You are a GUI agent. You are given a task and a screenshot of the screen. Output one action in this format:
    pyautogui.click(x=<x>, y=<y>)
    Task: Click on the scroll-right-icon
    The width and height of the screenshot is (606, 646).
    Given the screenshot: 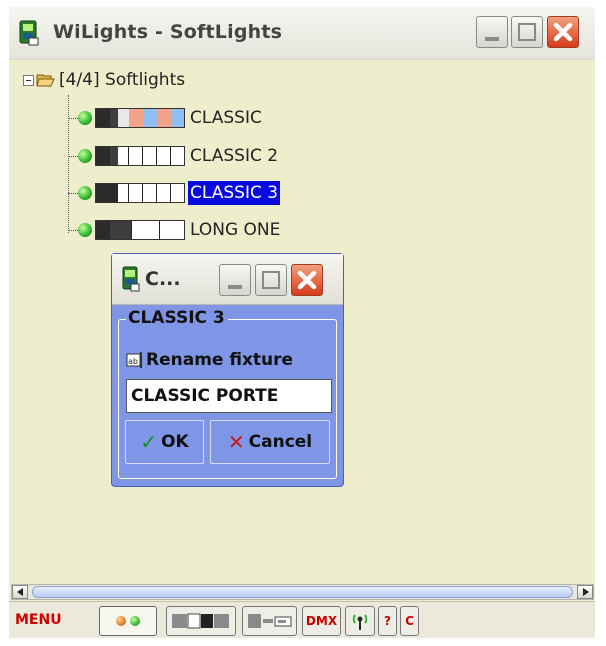 What is the action you would take?
    pyautogui.click(x=585, y=592)
    